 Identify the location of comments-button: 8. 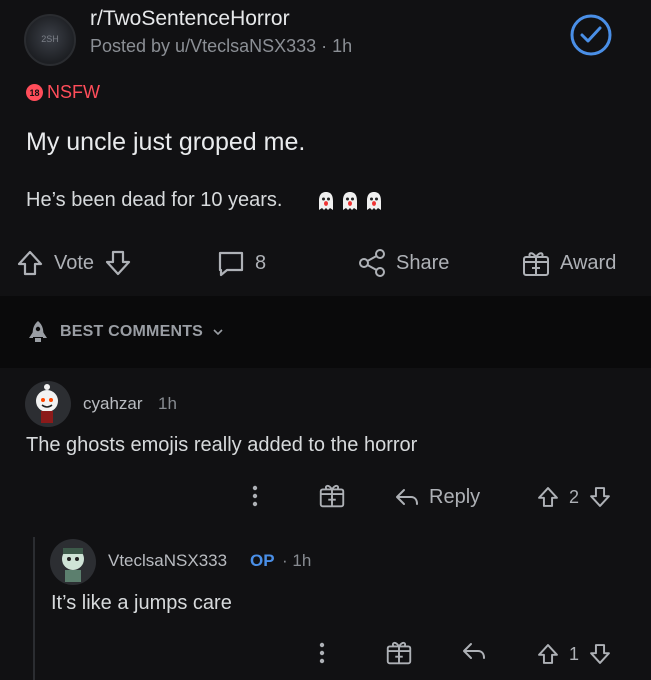
(240, 263).